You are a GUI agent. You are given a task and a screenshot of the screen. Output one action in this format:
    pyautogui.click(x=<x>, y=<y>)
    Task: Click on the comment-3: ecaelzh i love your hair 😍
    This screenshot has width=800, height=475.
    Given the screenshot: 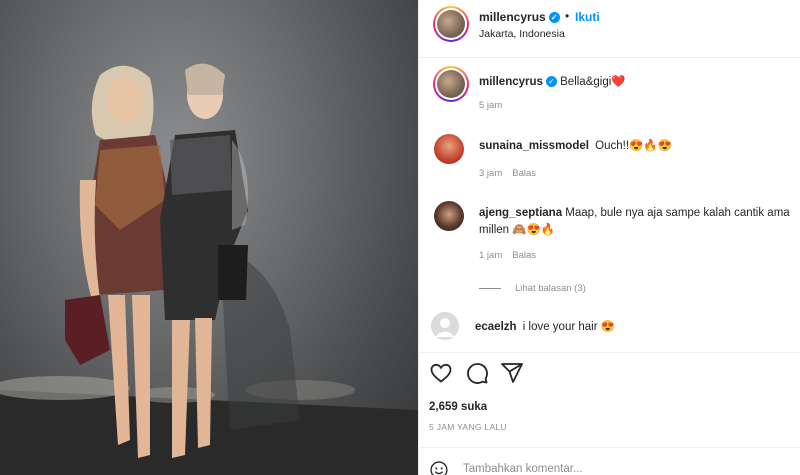 What is the action you would take?
    pyautogui.click(x=545, y=326)
    